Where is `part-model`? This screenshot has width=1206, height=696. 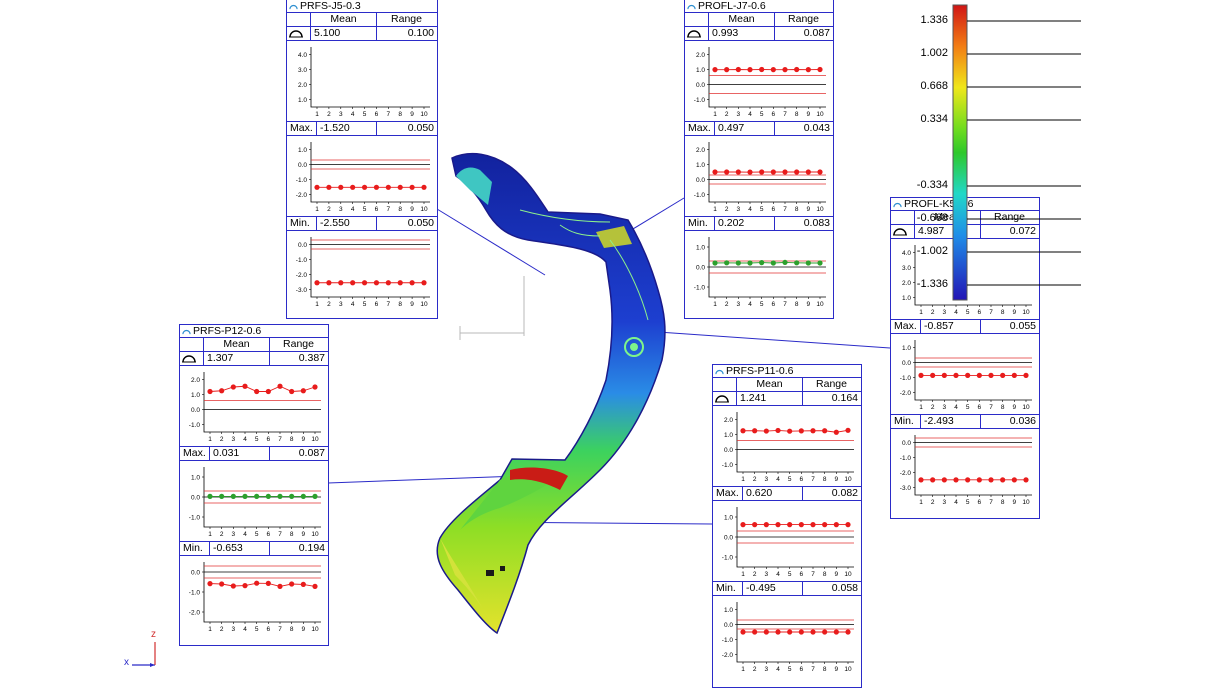
part-model is located at coordinates (551, 393).